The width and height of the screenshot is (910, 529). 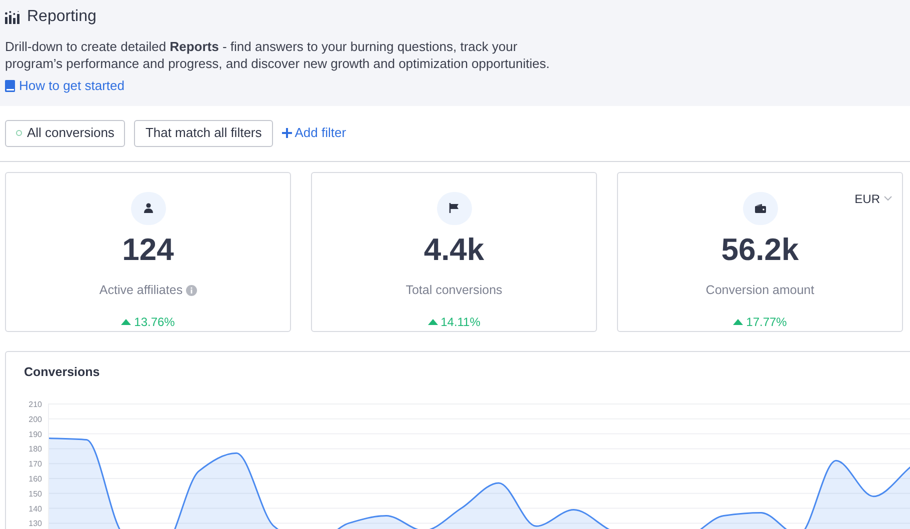 I want to click on bar-chart-icon, so click(x=12, y=17).